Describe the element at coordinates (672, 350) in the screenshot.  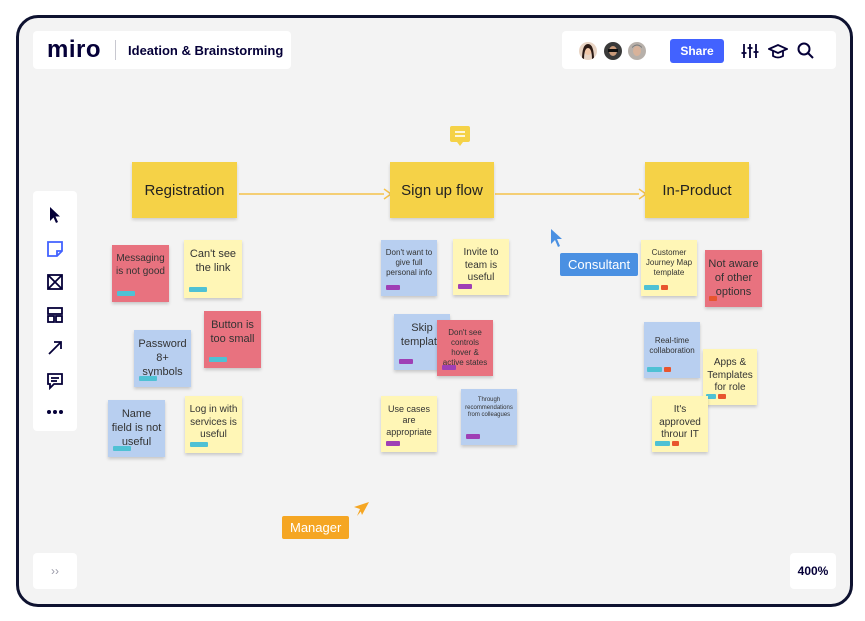
I see `sticky-note: Real-time collaboration` at that location.